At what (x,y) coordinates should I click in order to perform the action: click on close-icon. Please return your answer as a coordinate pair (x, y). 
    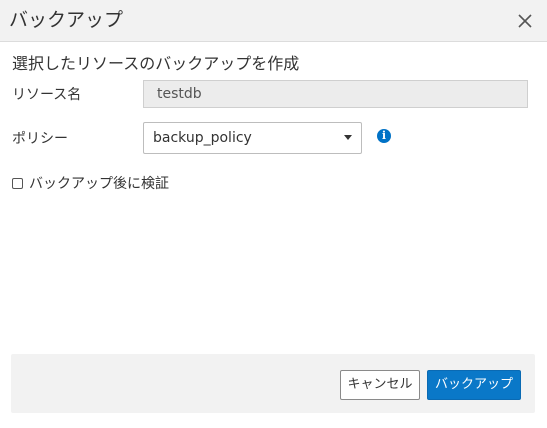
    Looking at the image, I should click on (525, 21).